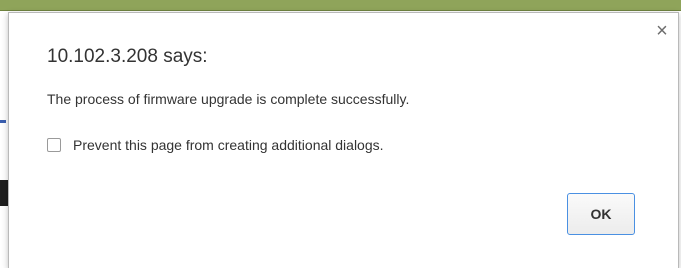  Describe the element at coordinates (54, 145) in the screenshot. I see `prevent-dialogs-checkbox` at that location.